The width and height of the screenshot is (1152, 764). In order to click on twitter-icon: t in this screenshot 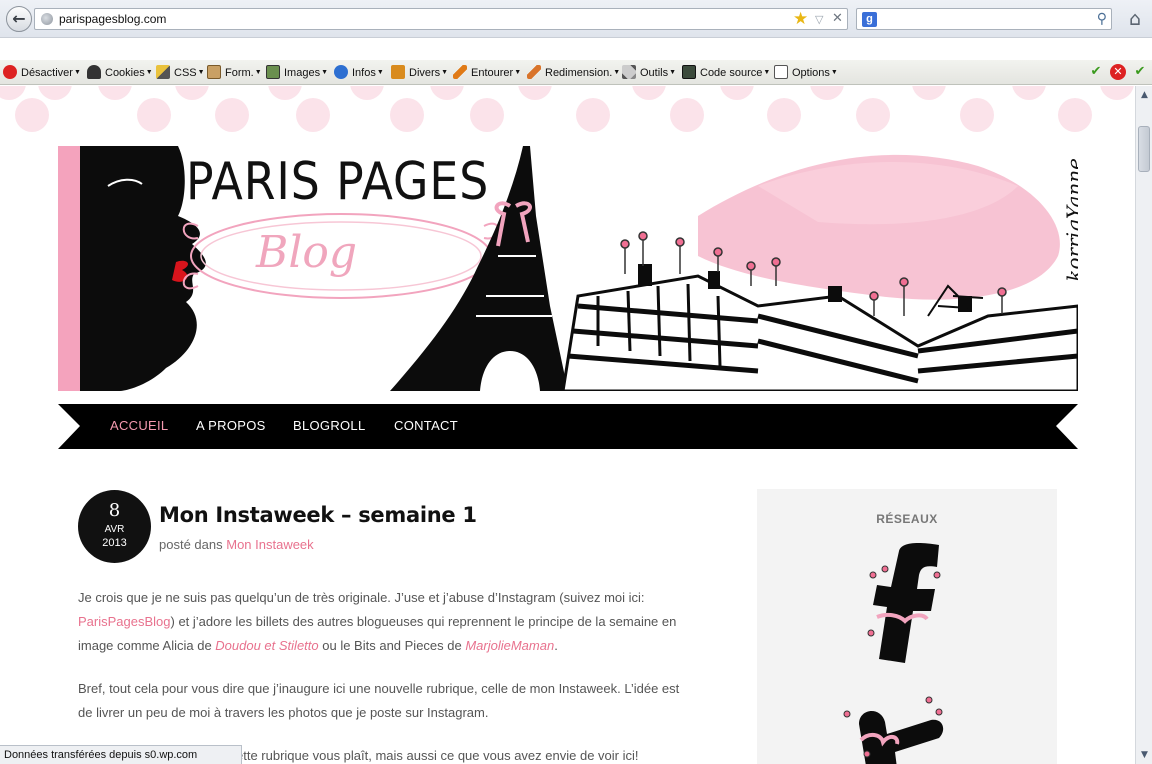, I will do `click(894, 729)`.